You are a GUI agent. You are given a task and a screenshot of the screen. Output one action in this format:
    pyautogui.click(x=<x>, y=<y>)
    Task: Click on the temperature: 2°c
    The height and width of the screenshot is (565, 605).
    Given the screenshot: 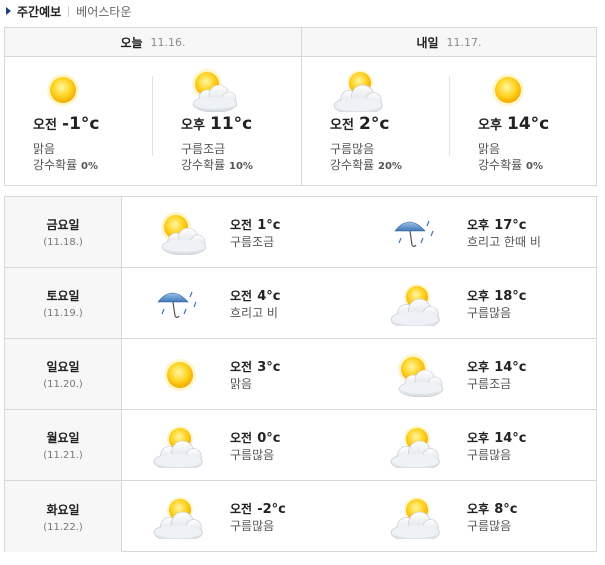 What is the action you would take?
    pyautogui.click(x=374, y=124)
    